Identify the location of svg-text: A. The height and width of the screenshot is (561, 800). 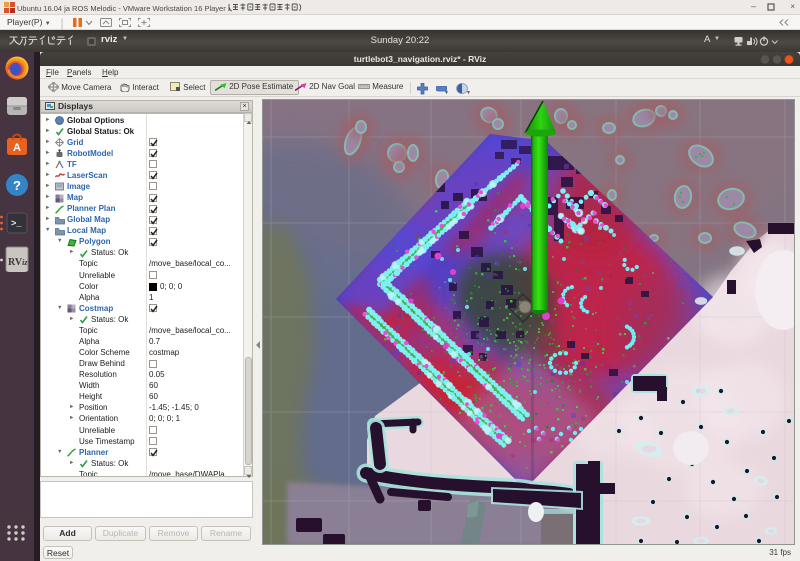
(17, 148).